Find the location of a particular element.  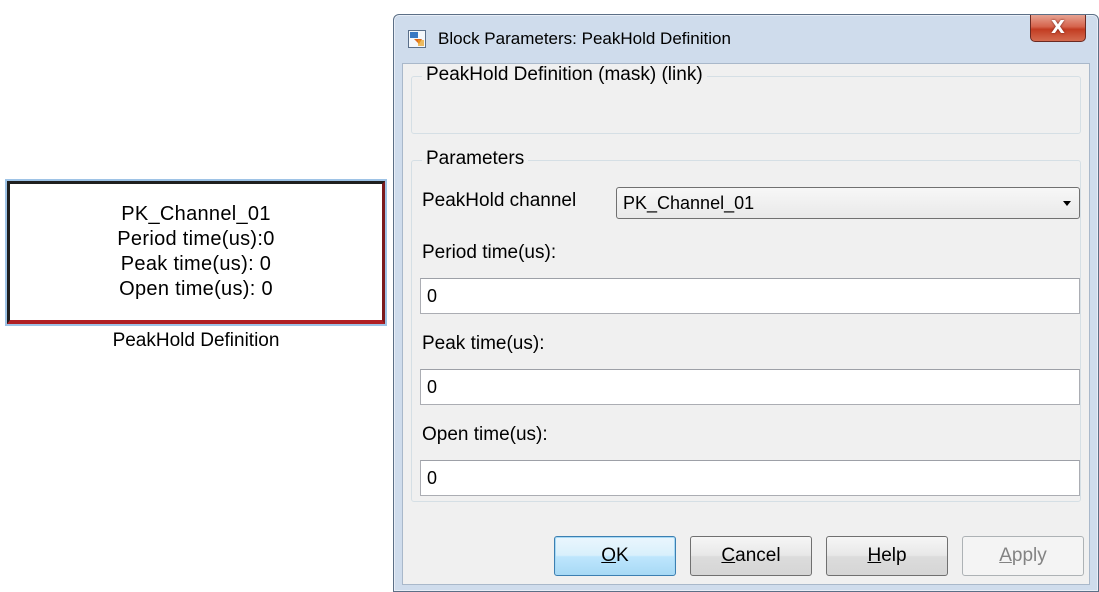

description-group: PeakHold Definition (mask) (link) is located at coordinates (746, 99).